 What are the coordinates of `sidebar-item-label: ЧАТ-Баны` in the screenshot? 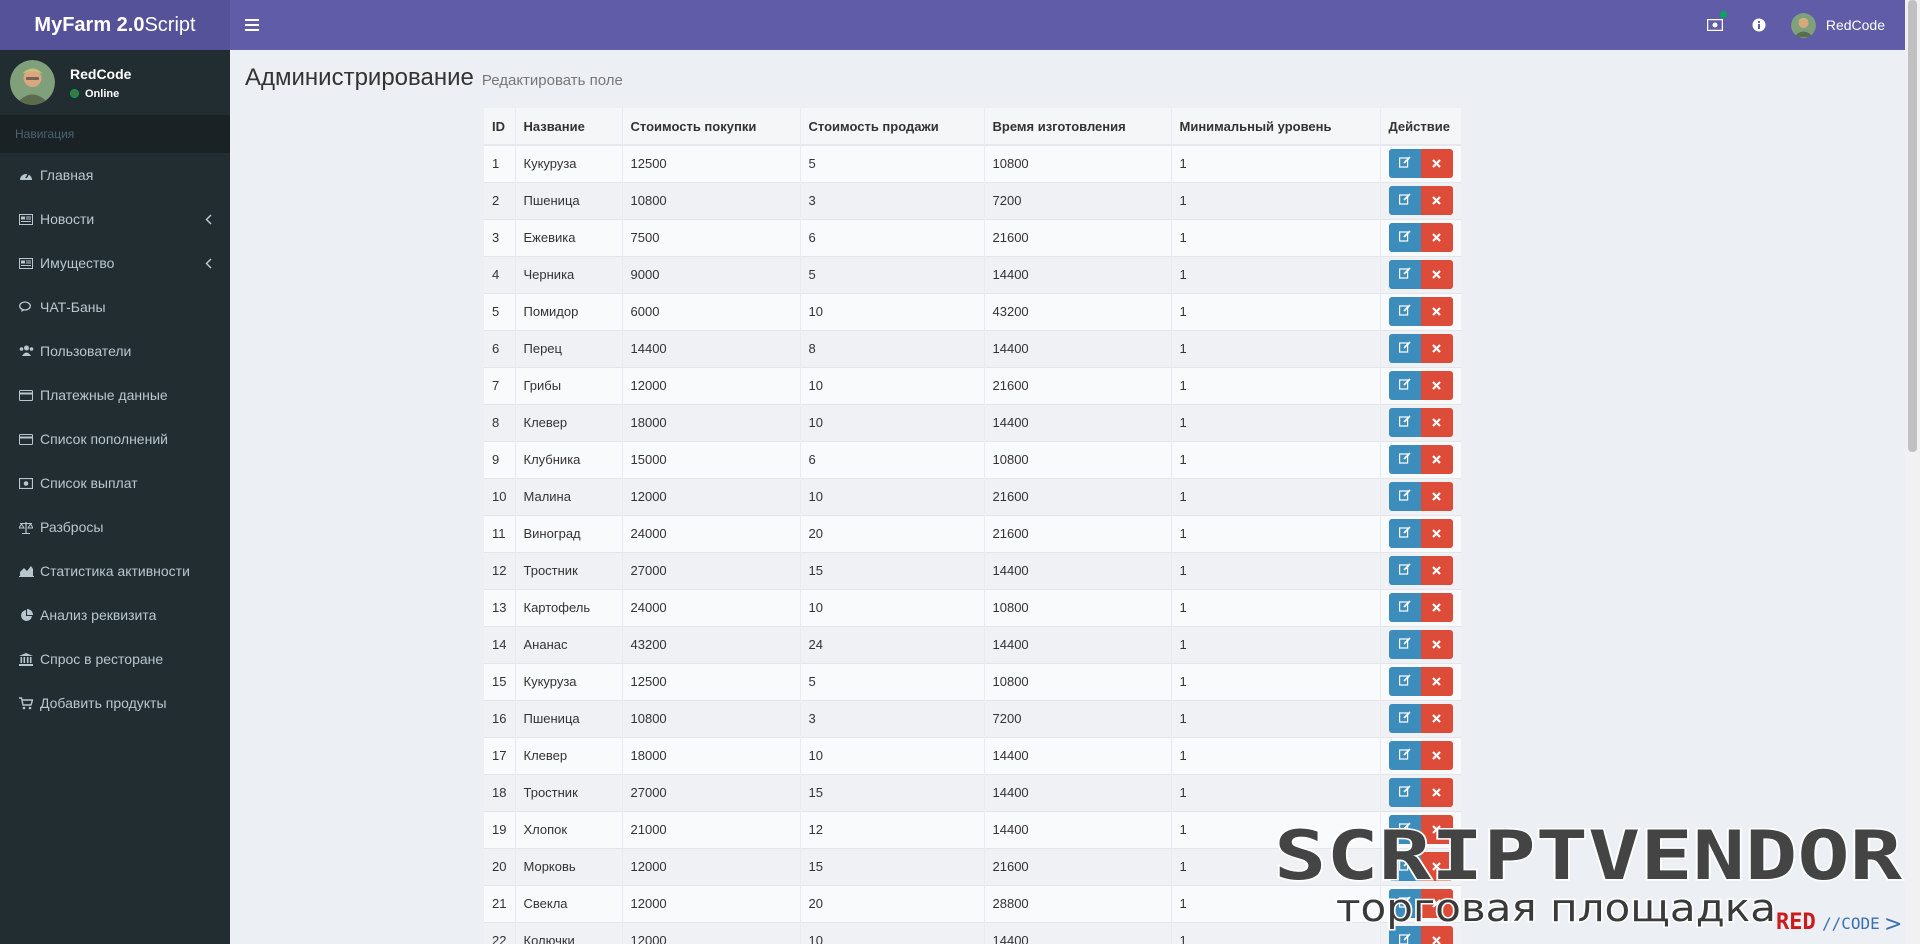 It's located at (73, 307).